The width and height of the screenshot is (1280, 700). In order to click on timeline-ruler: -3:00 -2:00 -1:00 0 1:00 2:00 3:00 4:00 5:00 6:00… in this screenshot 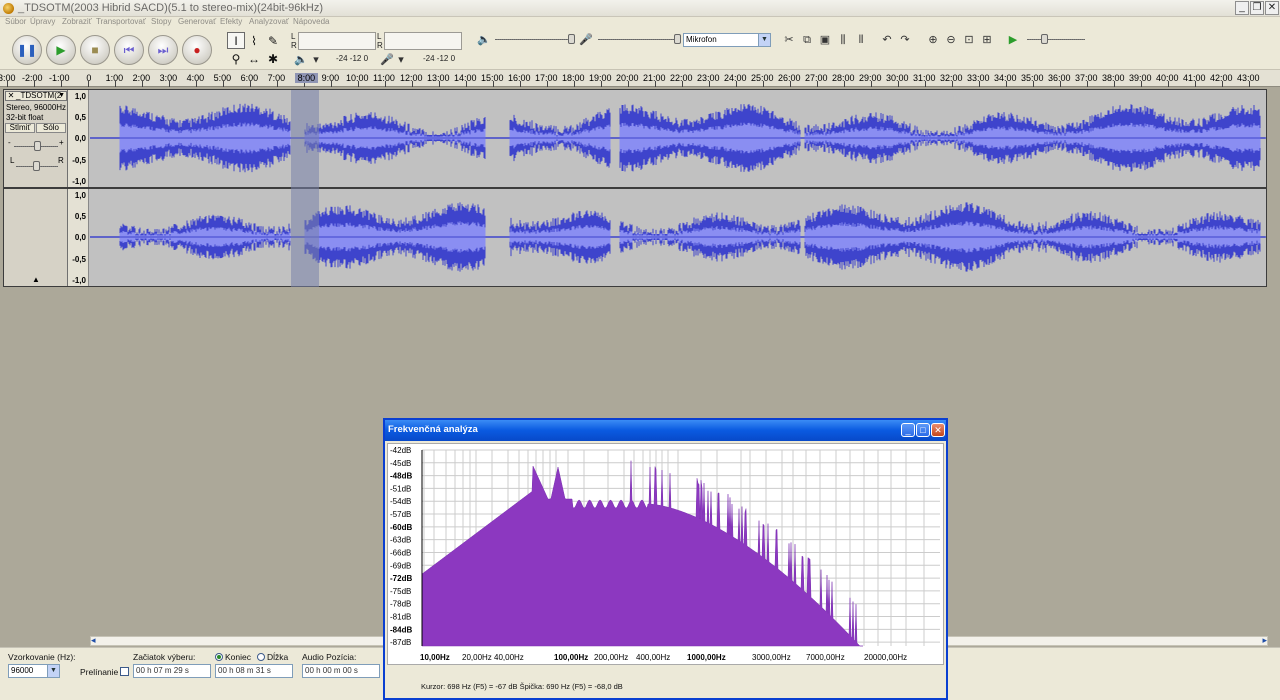, I will do `click(640, 78)`.